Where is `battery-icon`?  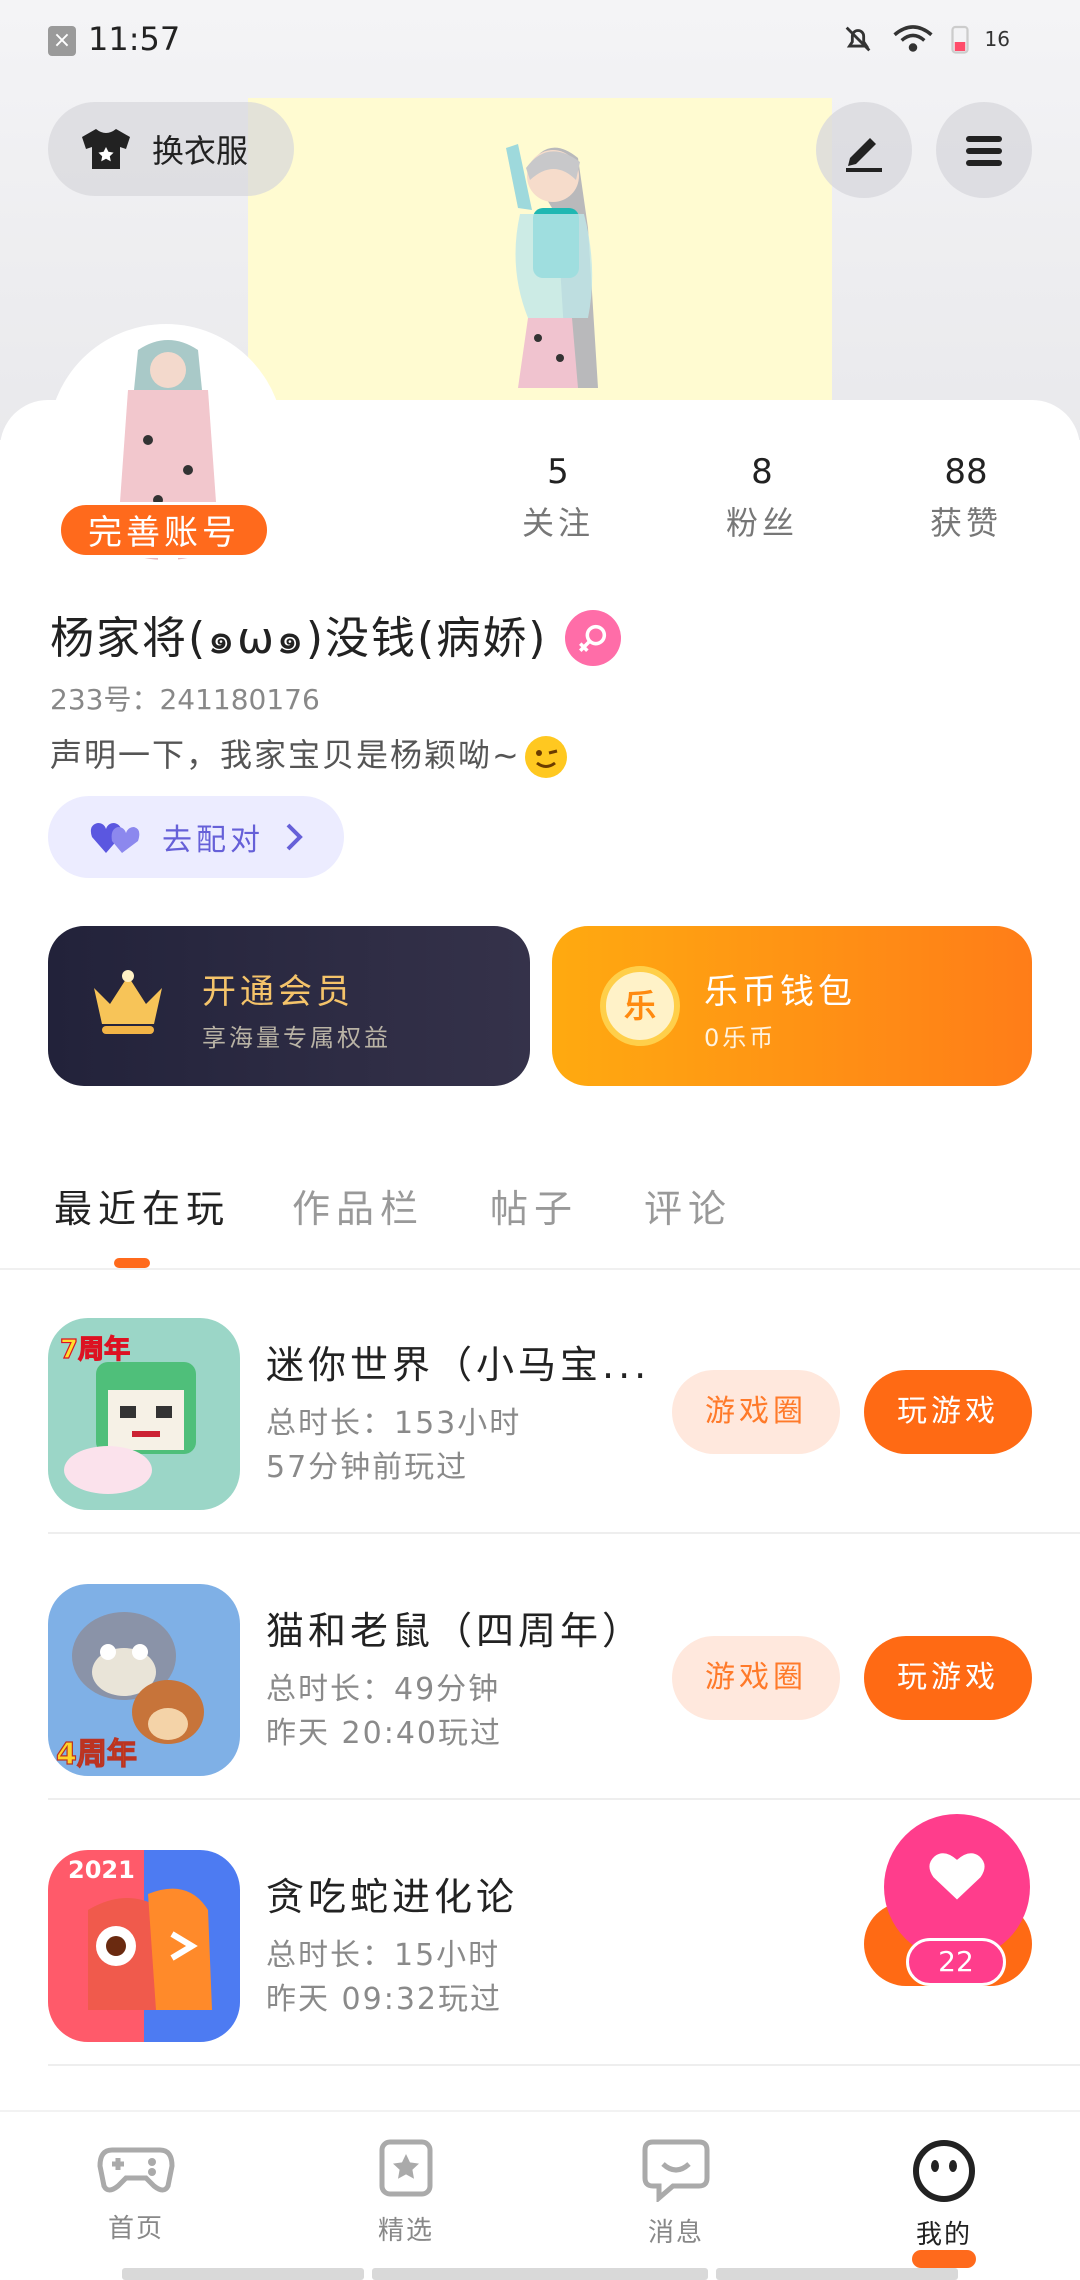 battery-icon is located at coordinates (959, 39).